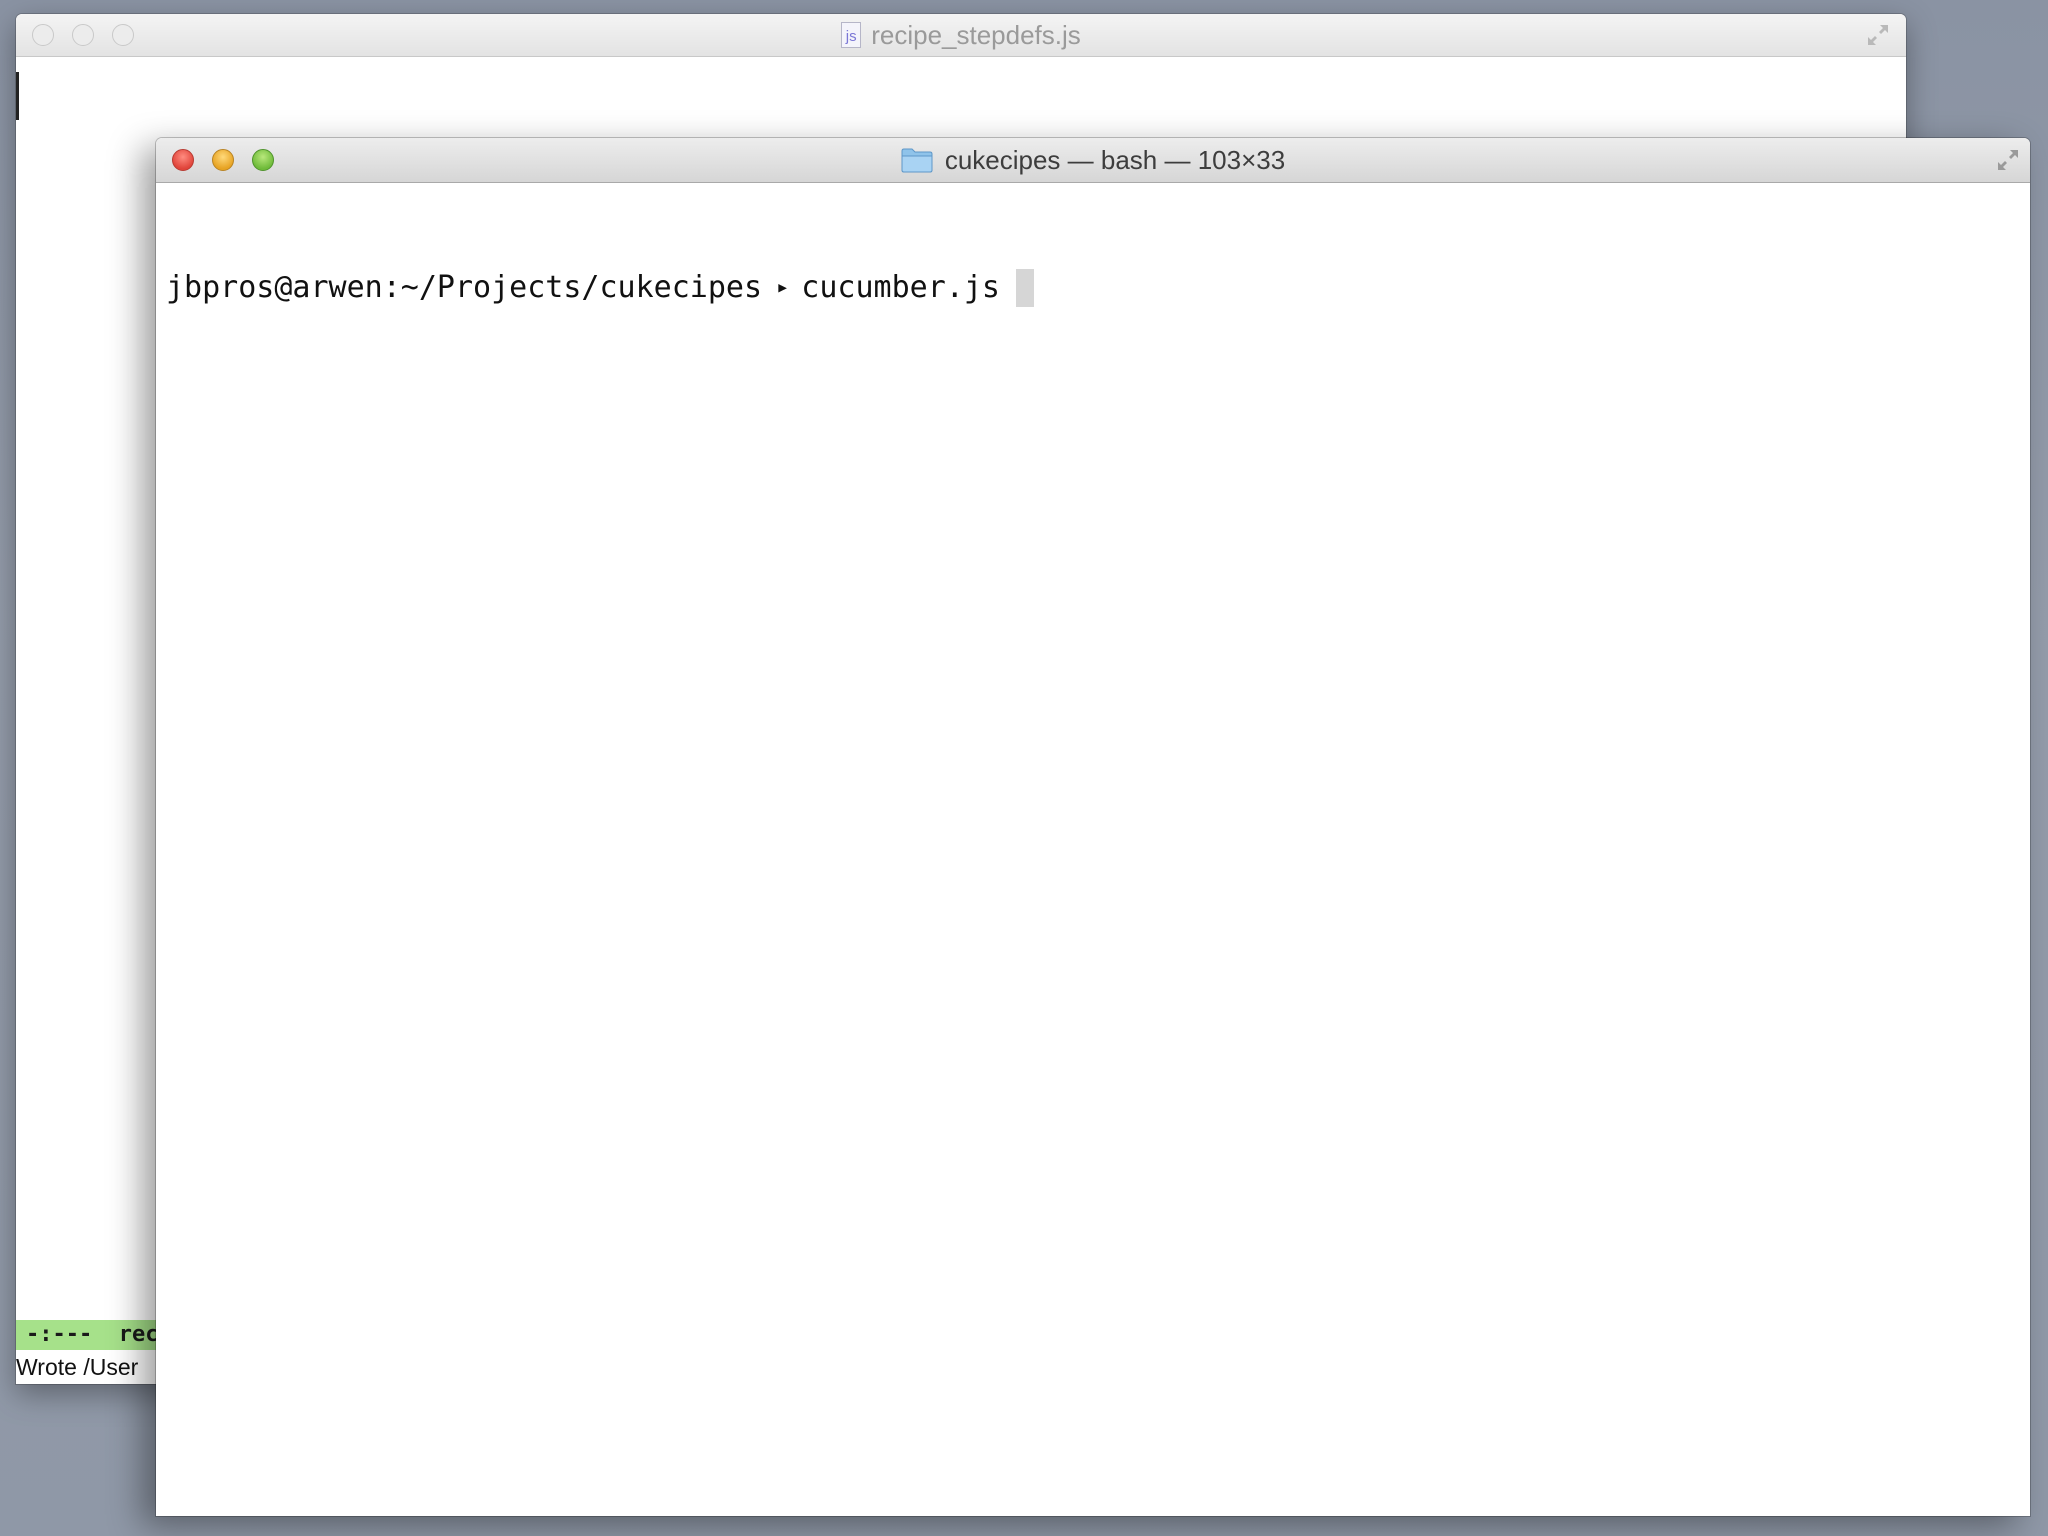  I want to click on terminal-title: cukecipes — bash — 103×33, so click(1093, 160).